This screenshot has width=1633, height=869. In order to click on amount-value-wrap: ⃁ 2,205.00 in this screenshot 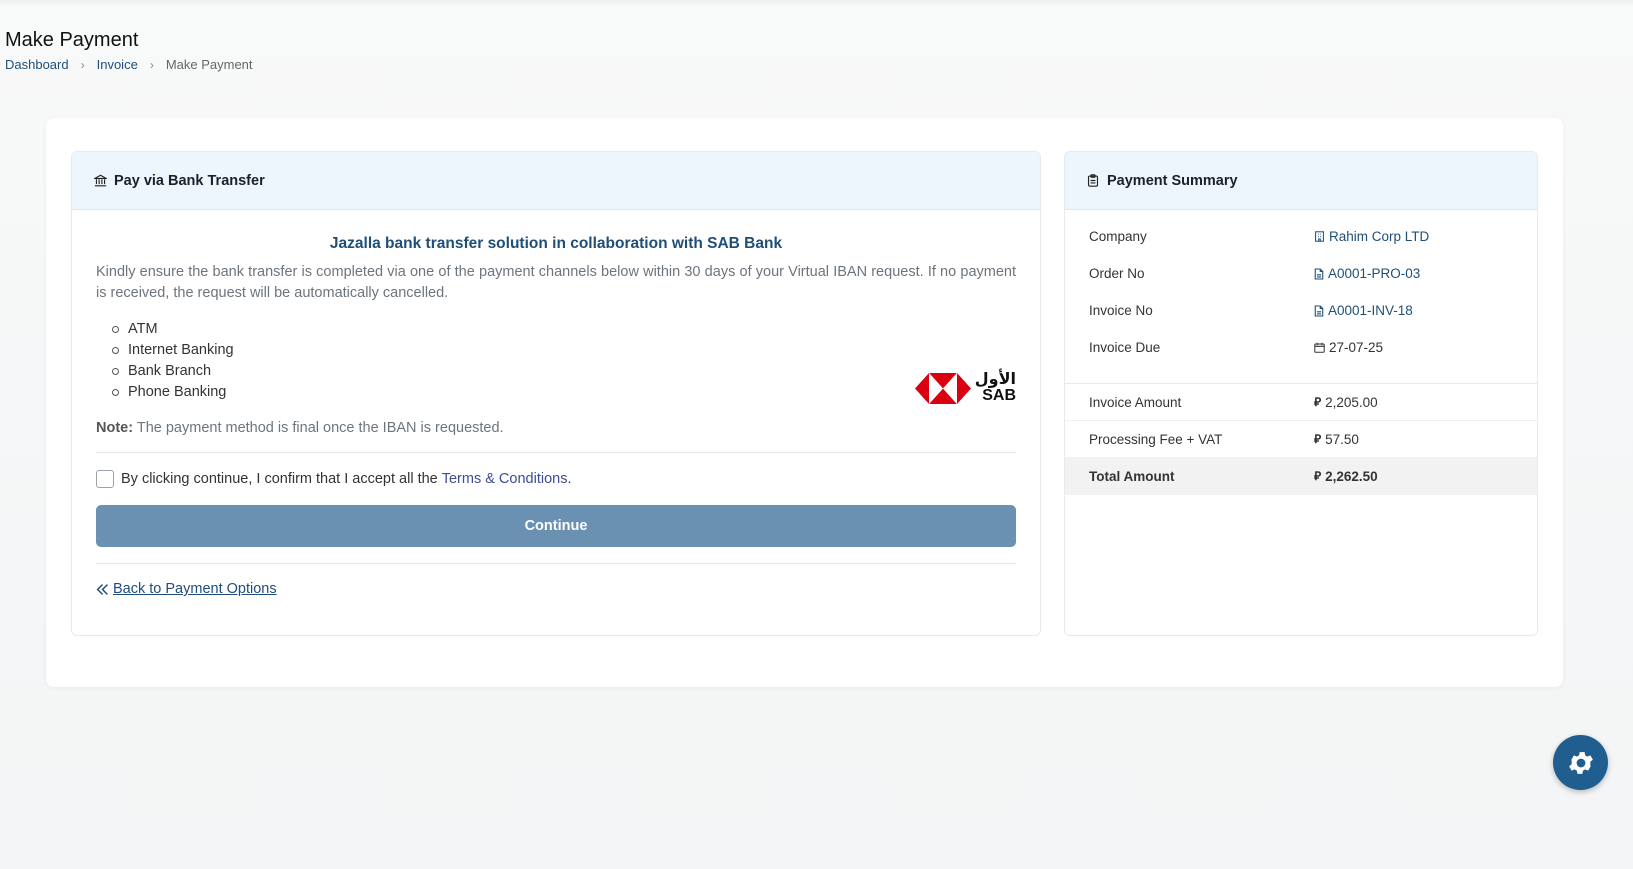, I will do `click(1346, 402)`.